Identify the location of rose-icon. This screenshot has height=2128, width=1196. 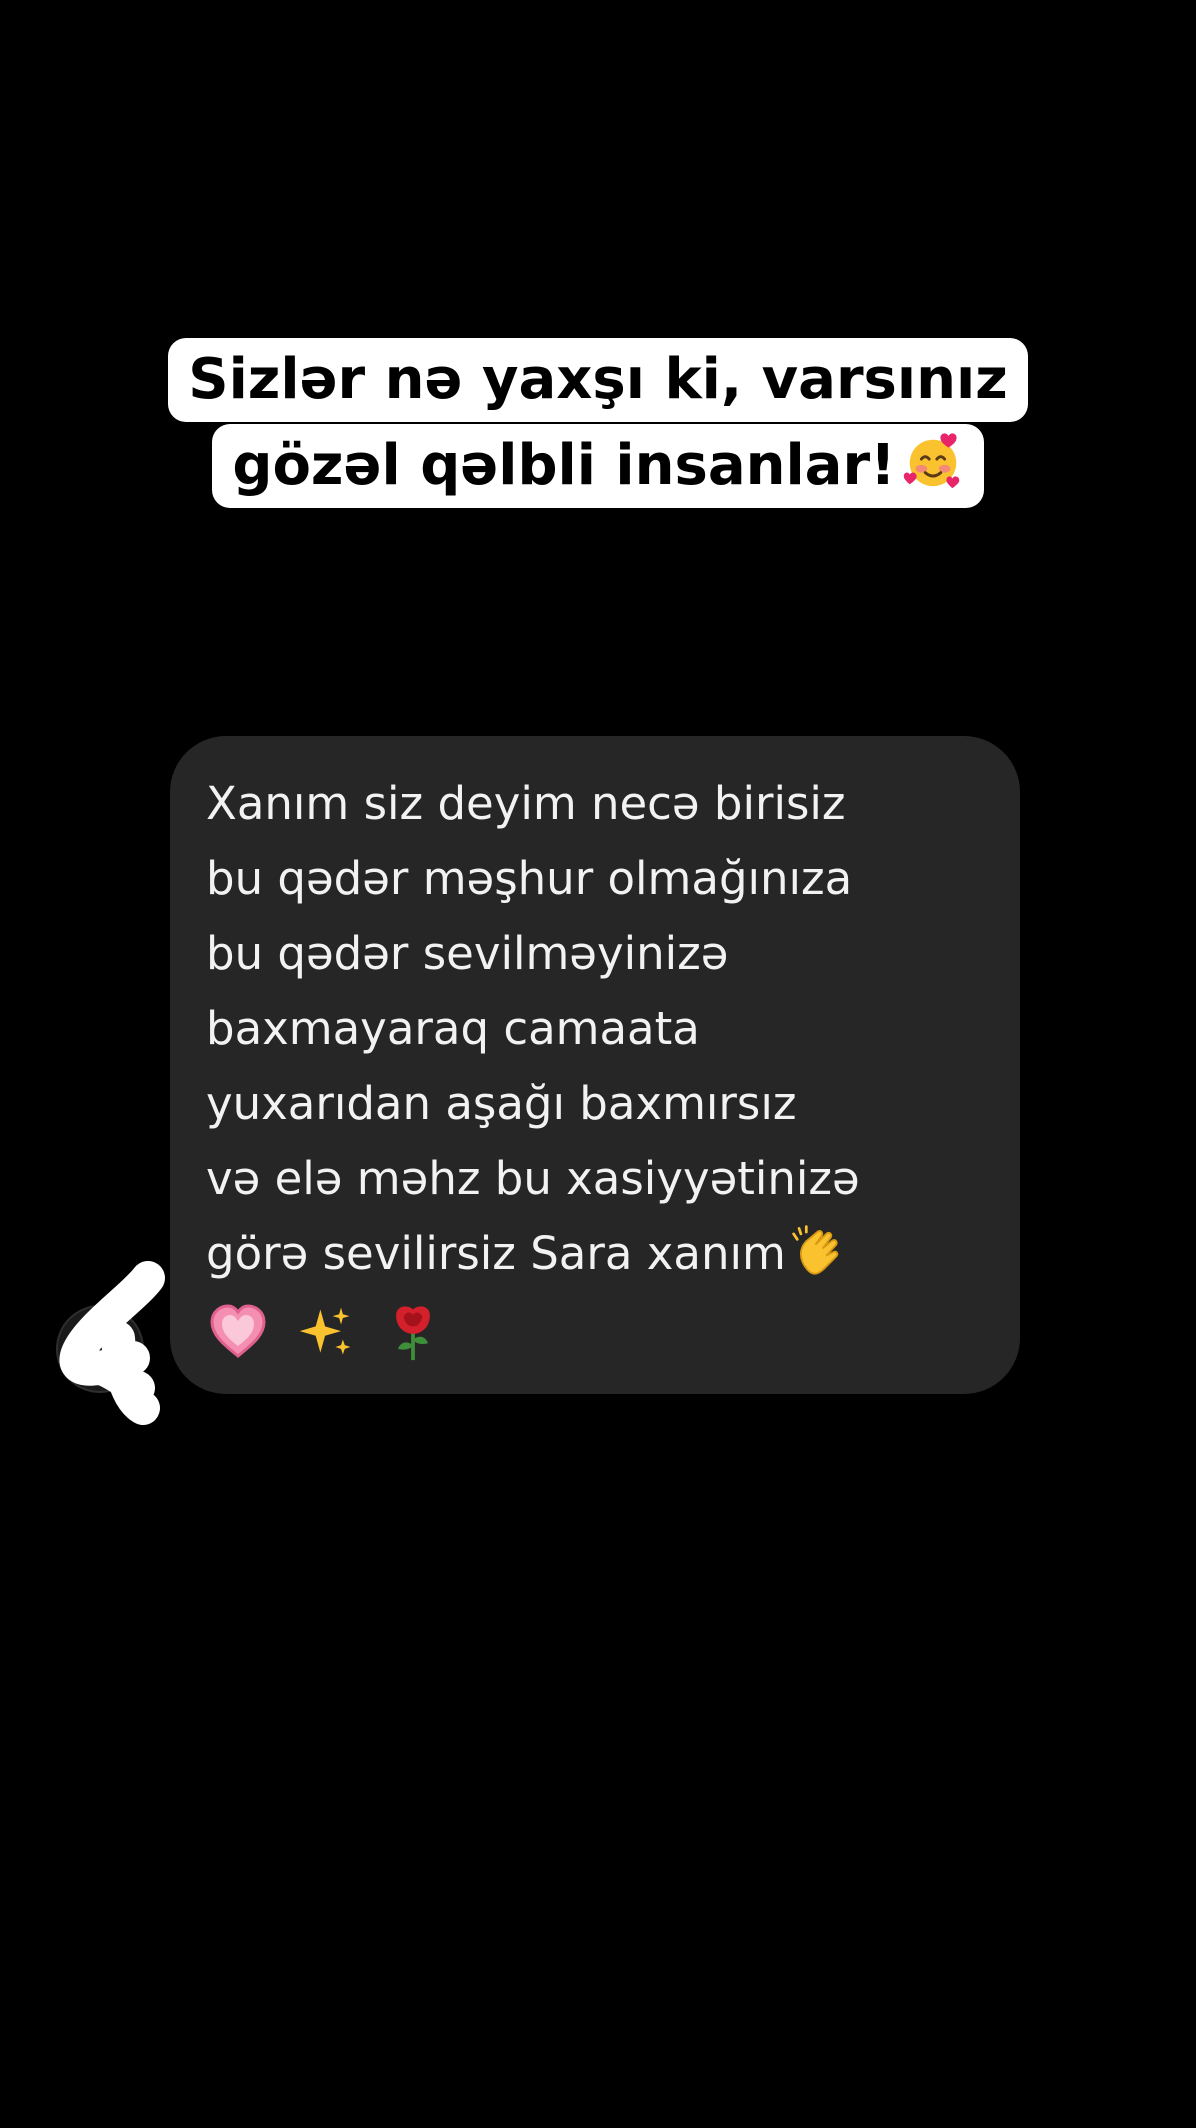
(412, 1333).